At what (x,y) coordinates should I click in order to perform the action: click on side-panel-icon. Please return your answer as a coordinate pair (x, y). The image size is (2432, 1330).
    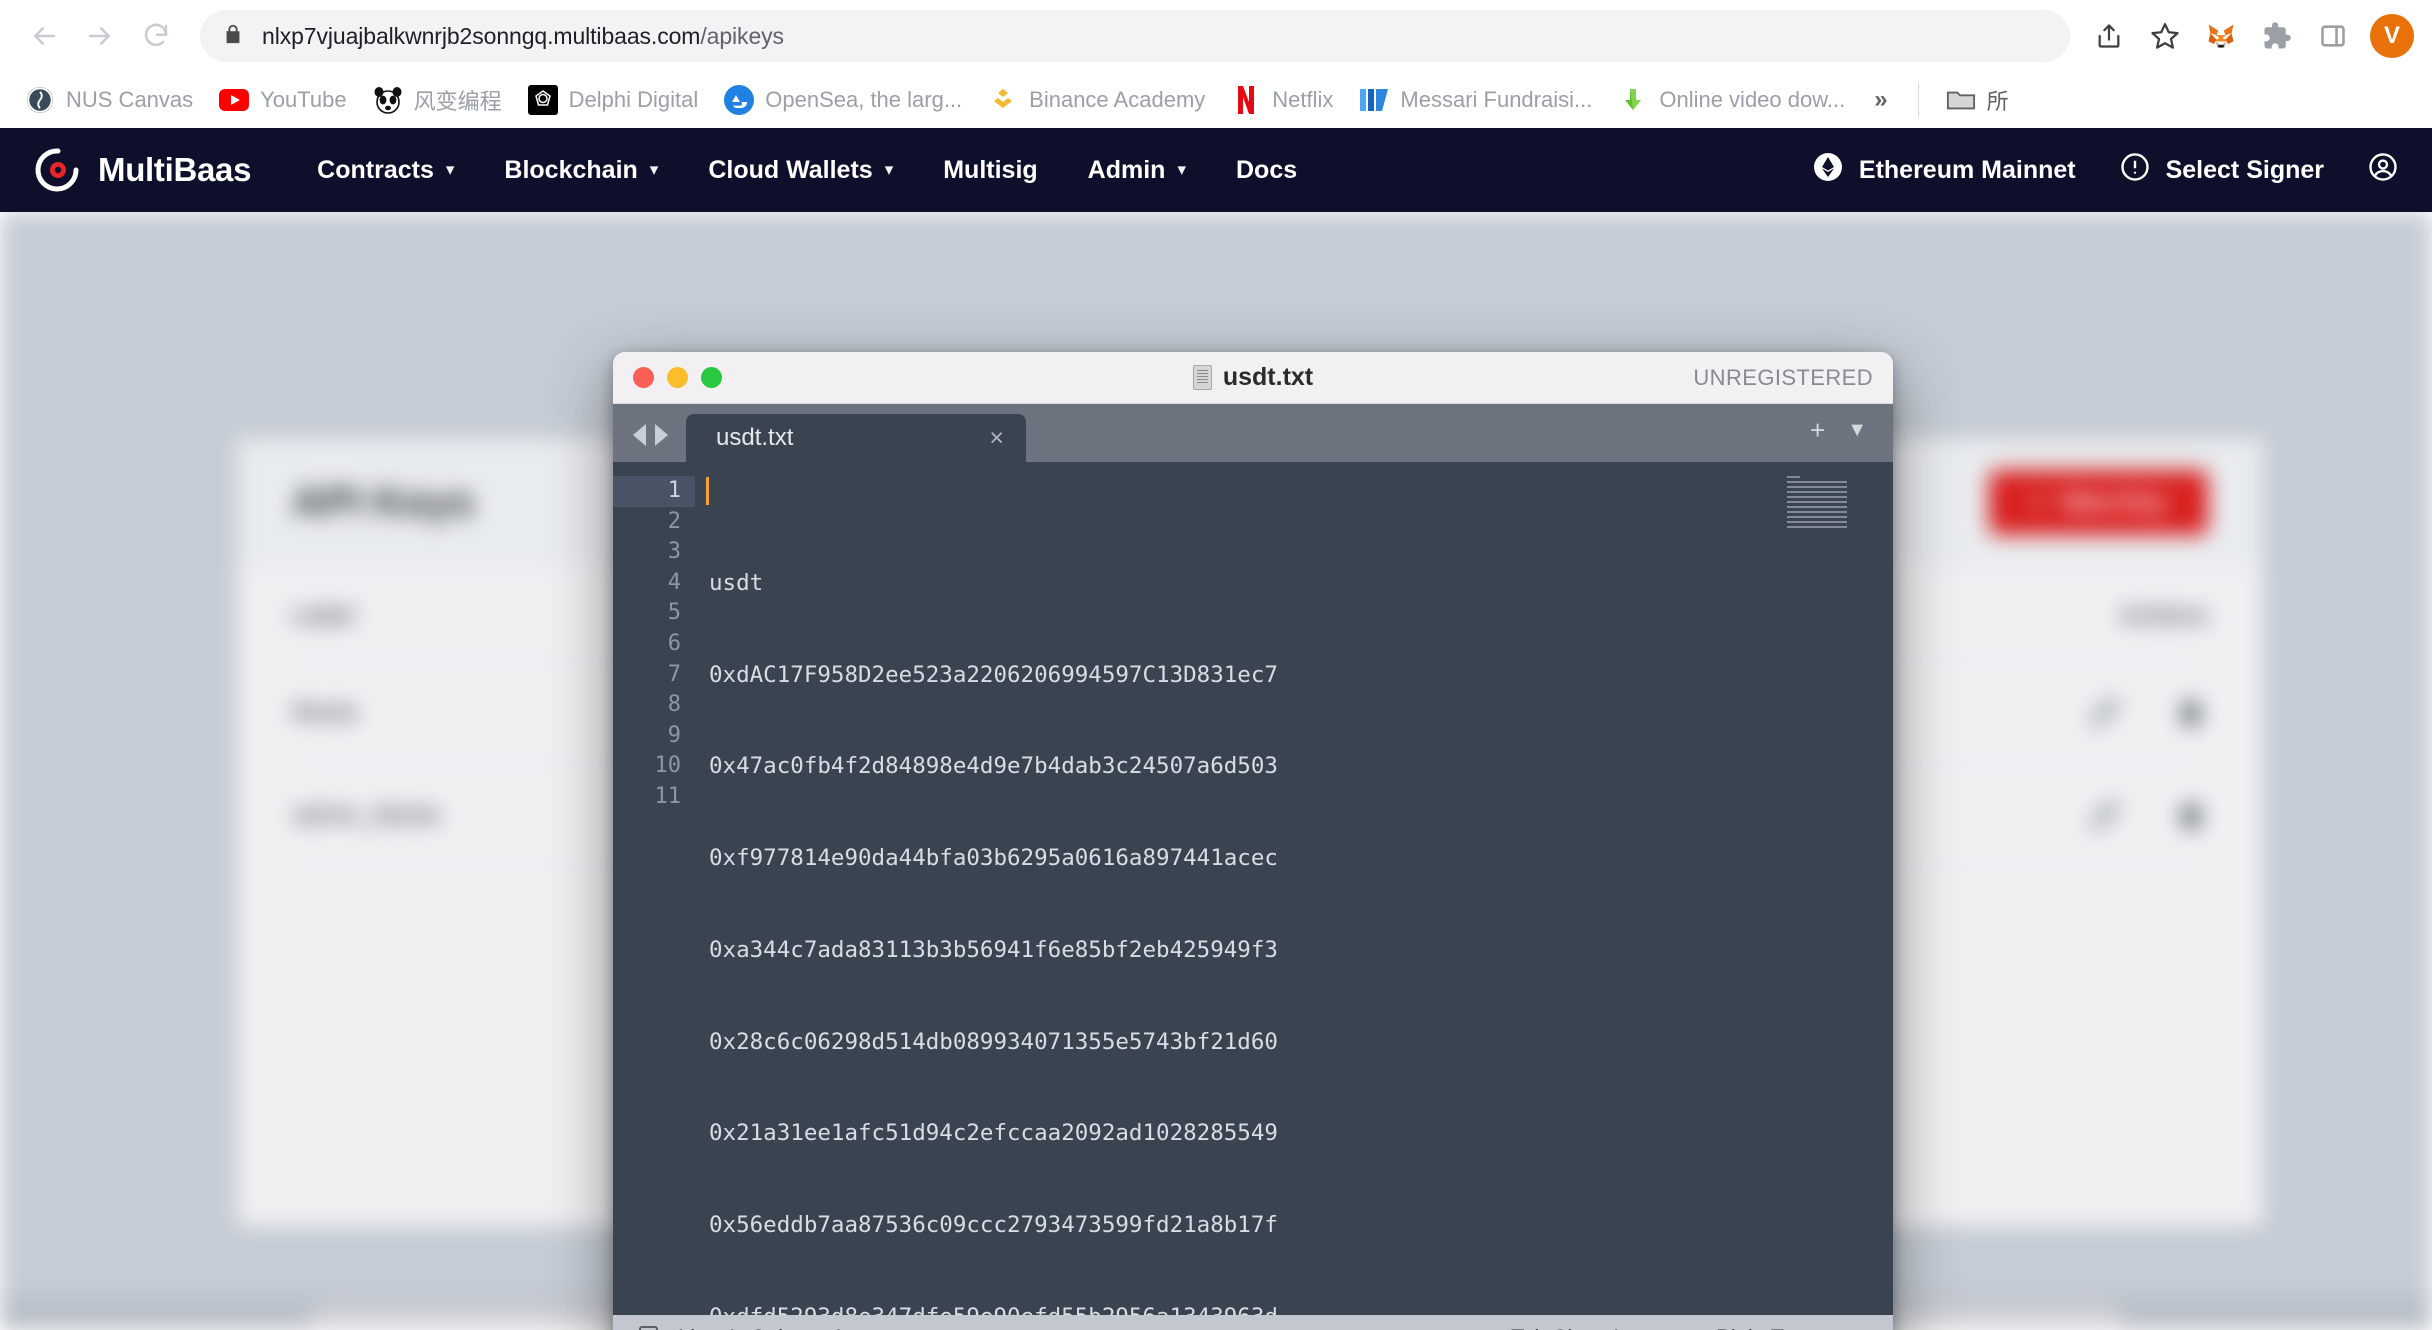
    Looking at the image, I should click on (2333, 36).